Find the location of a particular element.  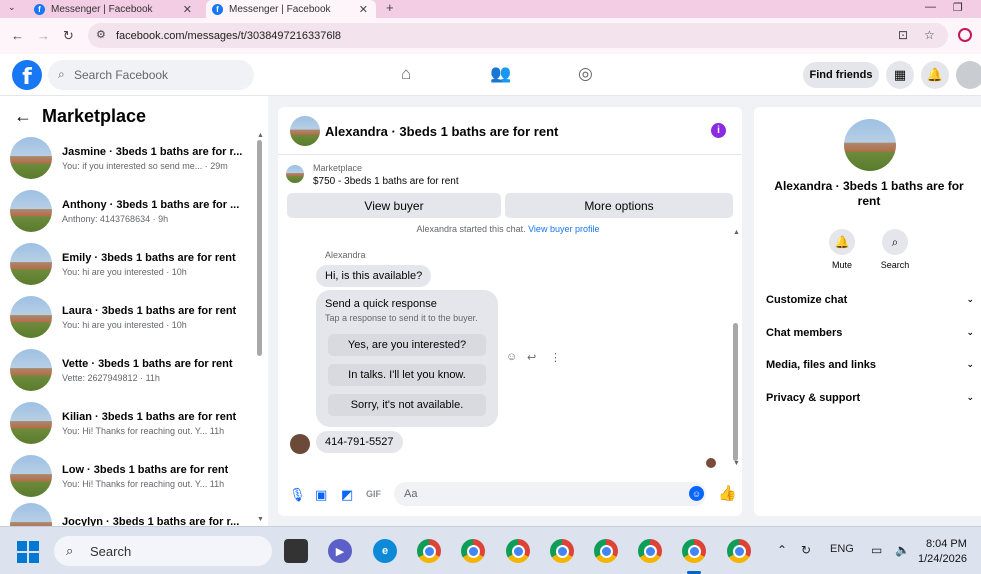

chat-members-row: Chat members ⌄ is located at coordinates (870, 333).